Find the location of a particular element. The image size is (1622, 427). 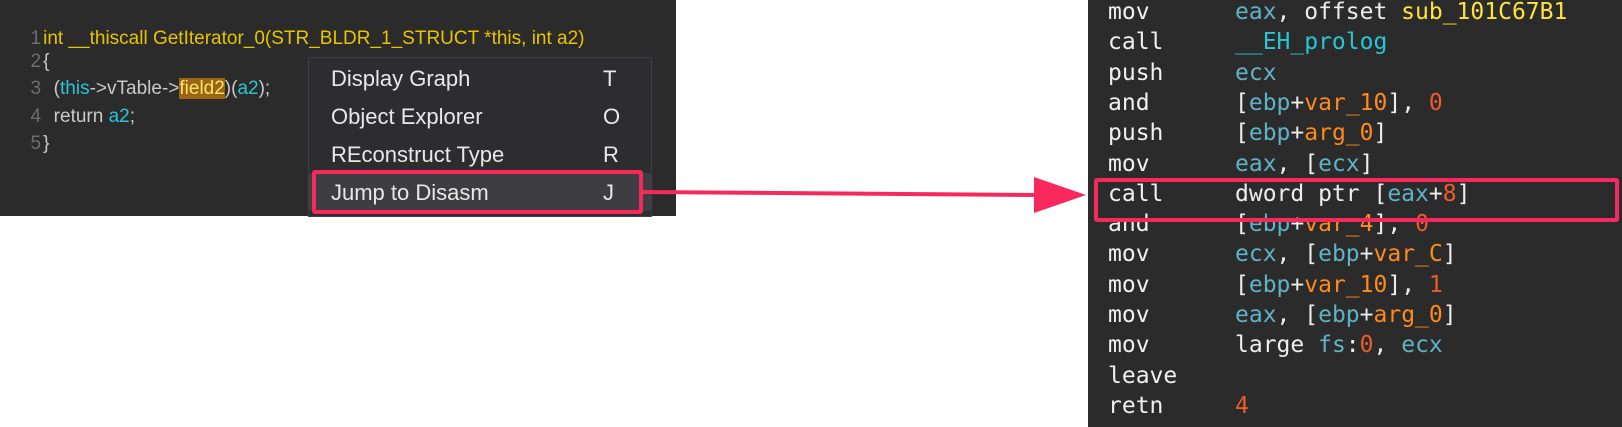

disasm-mnemonic: and is located at coordinates (1129, 102).